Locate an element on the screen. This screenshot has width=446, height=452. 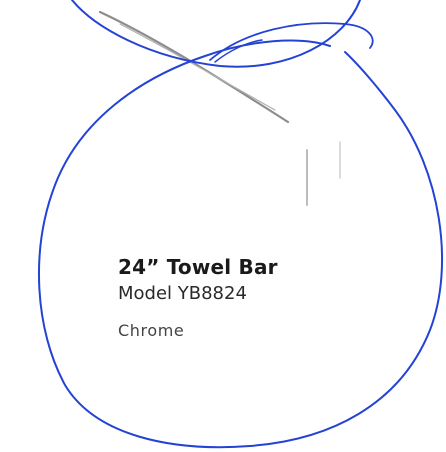
blue-ink-top-arc is located at coordinates (216, 34).